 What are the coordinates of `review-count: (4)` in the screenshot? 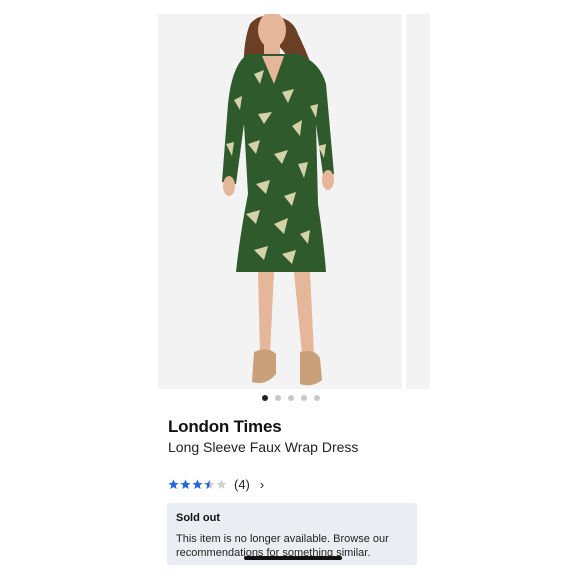 It's located at (242, 484).